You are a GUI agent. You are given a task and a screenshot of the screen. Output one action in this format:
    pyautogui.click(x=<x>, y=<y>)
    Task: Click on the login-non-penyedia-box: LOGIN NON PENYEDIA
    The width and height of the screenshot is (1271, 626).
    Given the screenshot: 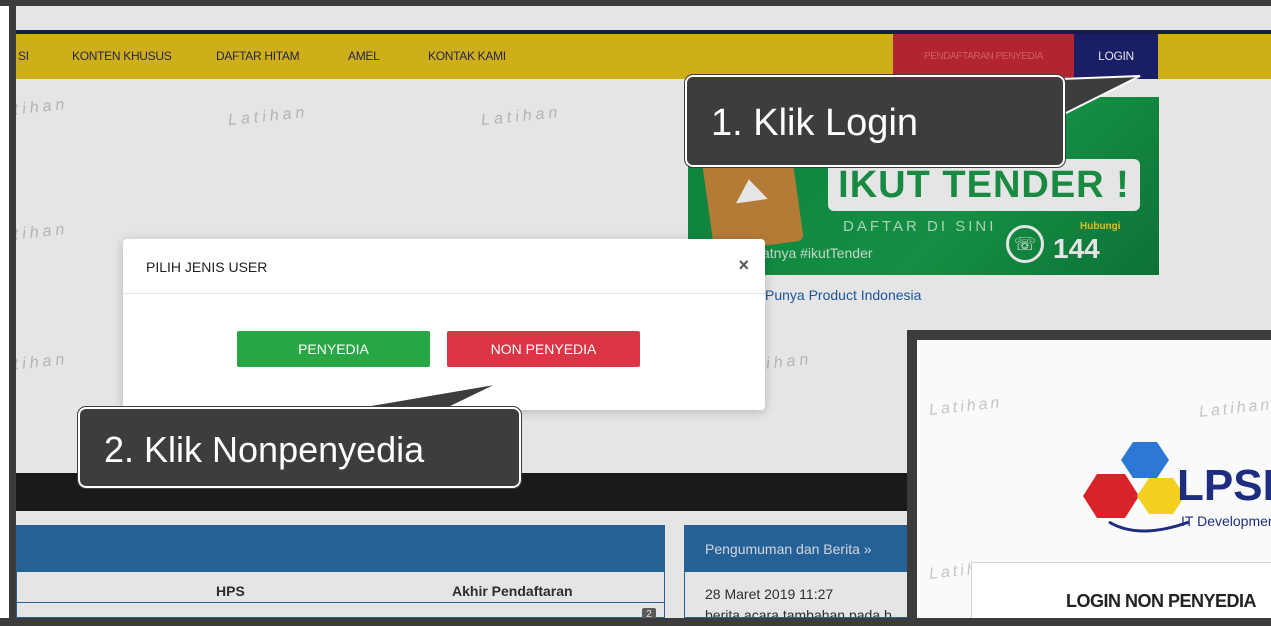 What is the action you would take?
    pyautogui.click(x=1121, y=594)
    